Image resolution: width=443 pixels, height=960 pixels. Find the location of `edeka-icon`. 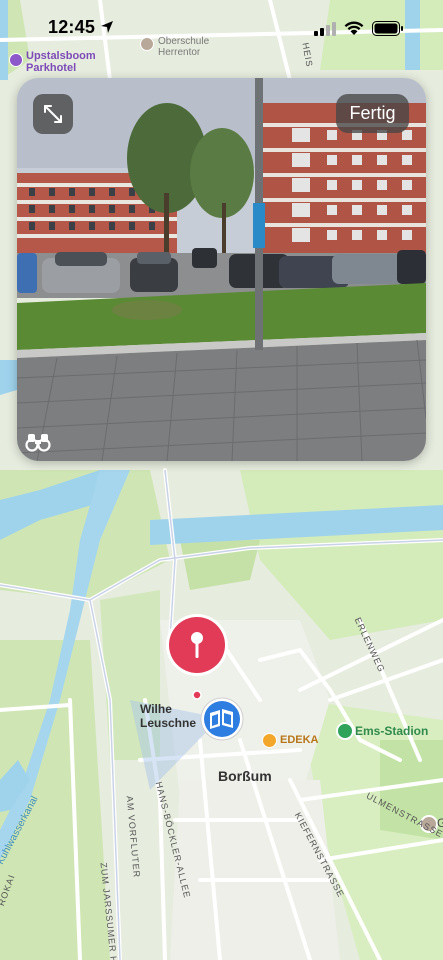

edeka-icon is located at coordinates (269, 740).